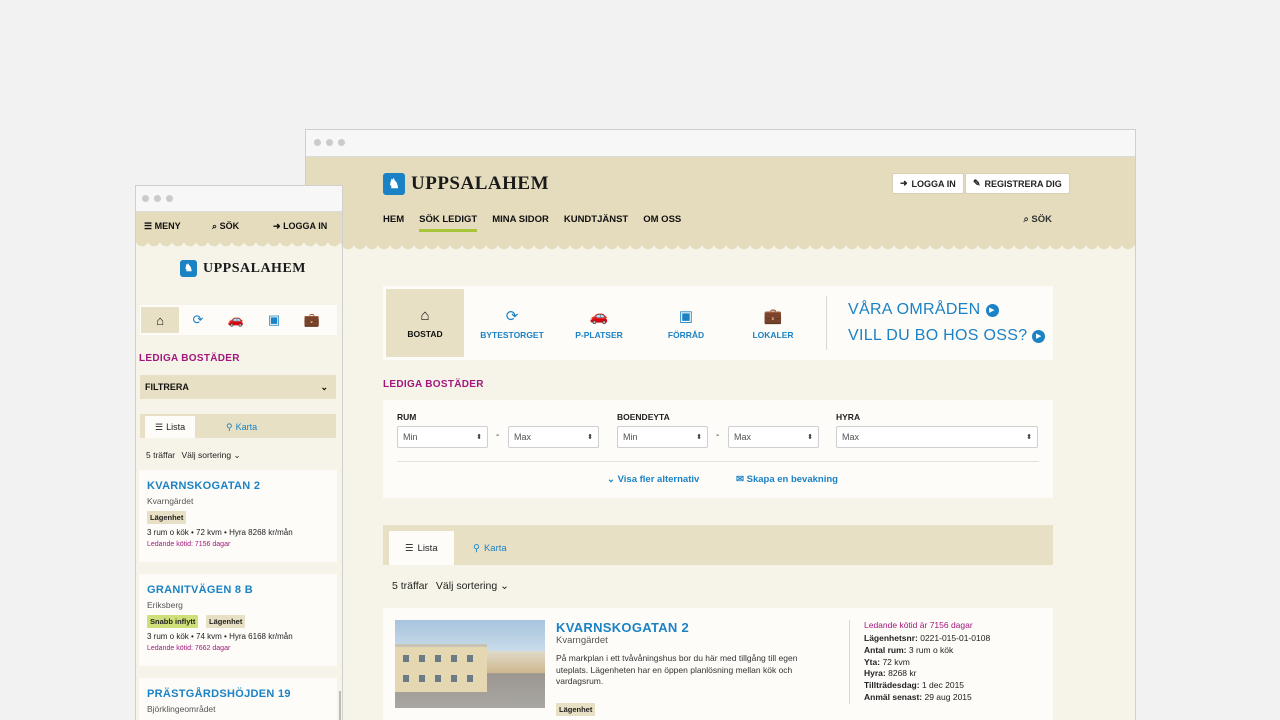 This screenshot has height=720, width=1280. Describe the element at coordinates (918, 696) in the screenshot. I see `fact-row: Anmäl senast: 29 aug 2015` at that location.